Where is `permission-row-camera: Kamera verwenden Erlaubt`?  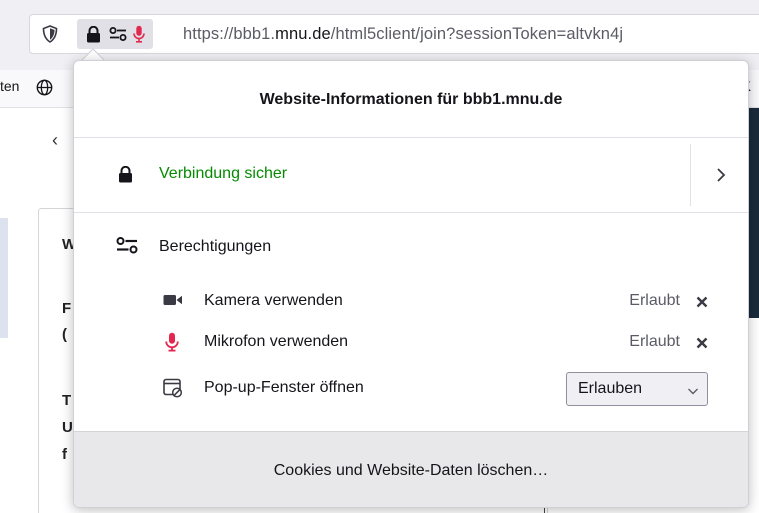
permission-row-camera: Kamera verwenden Erlaubt is located at coordinates (411, 302).